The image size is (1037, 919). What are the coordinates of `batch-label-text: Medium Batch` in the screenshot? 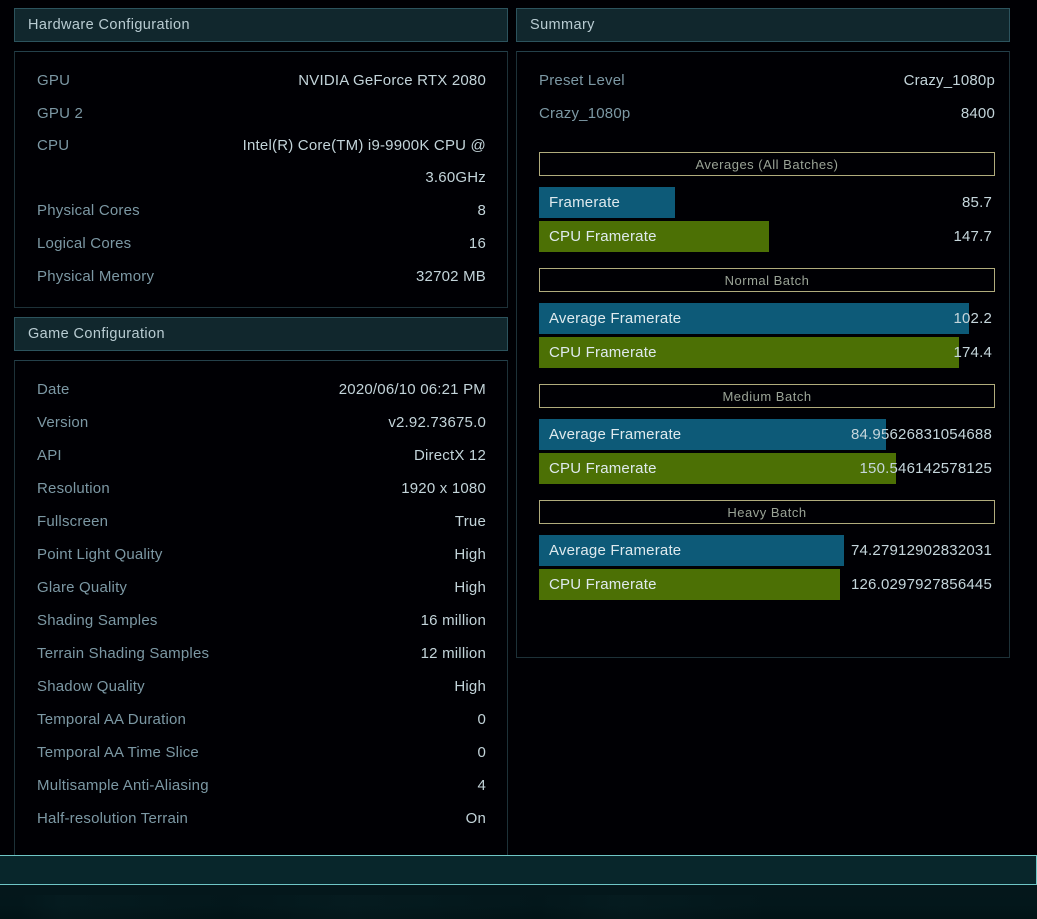 It's located at (767, 396).